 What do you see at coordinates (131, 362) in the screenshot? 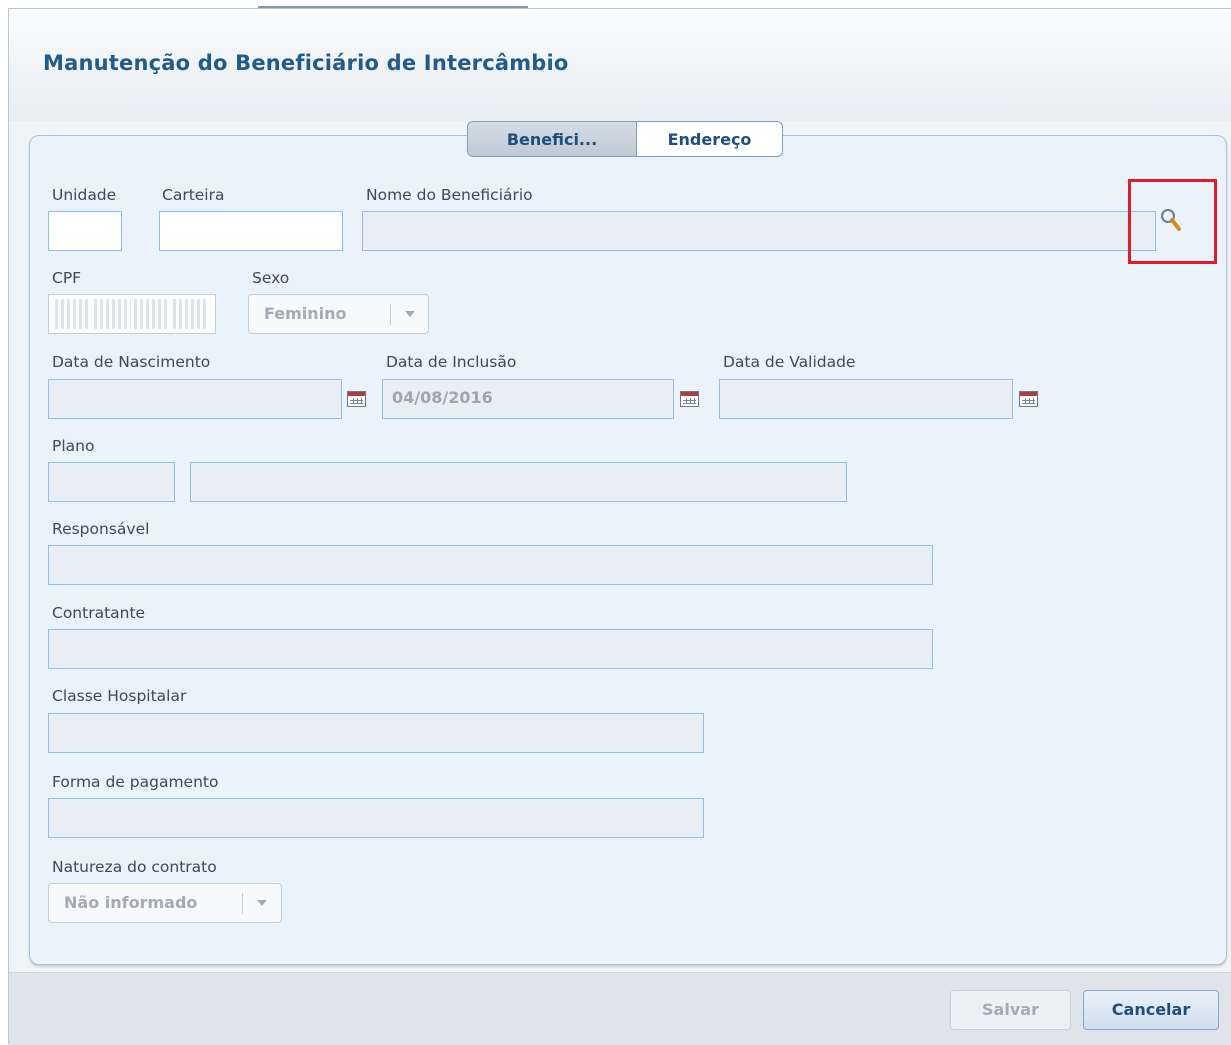
I see `data-nascimento-label: Data de Nascimento` at bounding box center [131, 362].